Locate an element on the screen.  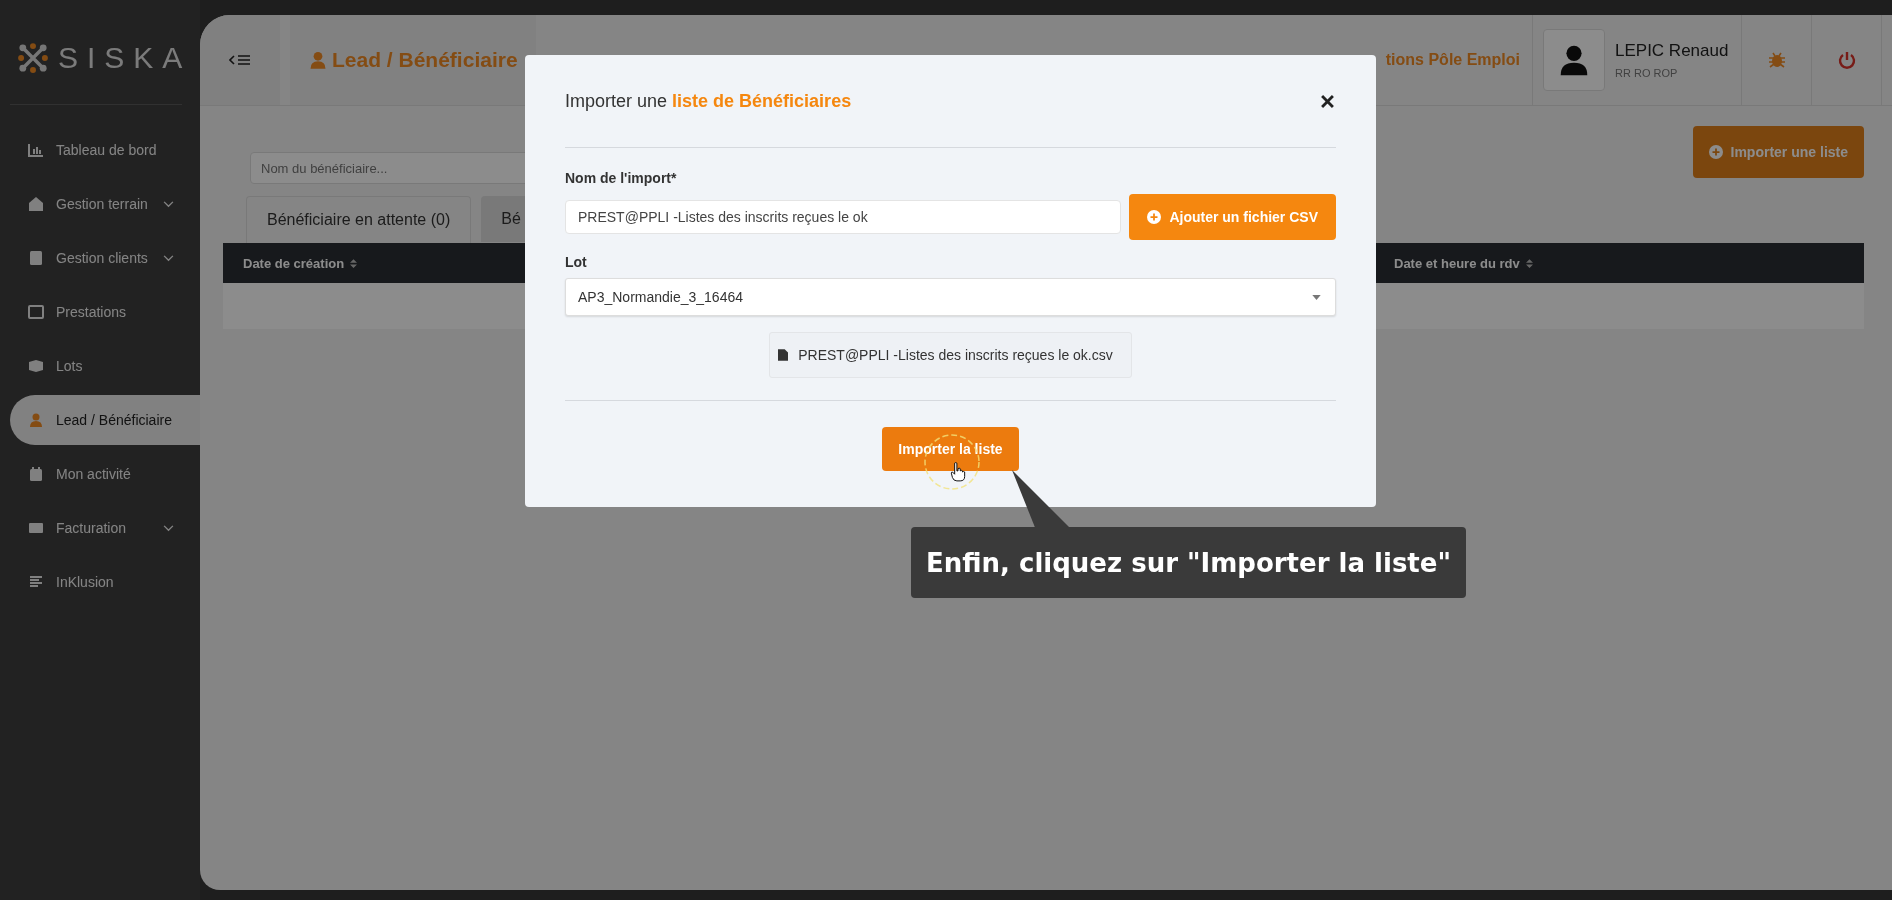
page-title: Lead / Bénéficiaire is located at coordinates (425, 60).